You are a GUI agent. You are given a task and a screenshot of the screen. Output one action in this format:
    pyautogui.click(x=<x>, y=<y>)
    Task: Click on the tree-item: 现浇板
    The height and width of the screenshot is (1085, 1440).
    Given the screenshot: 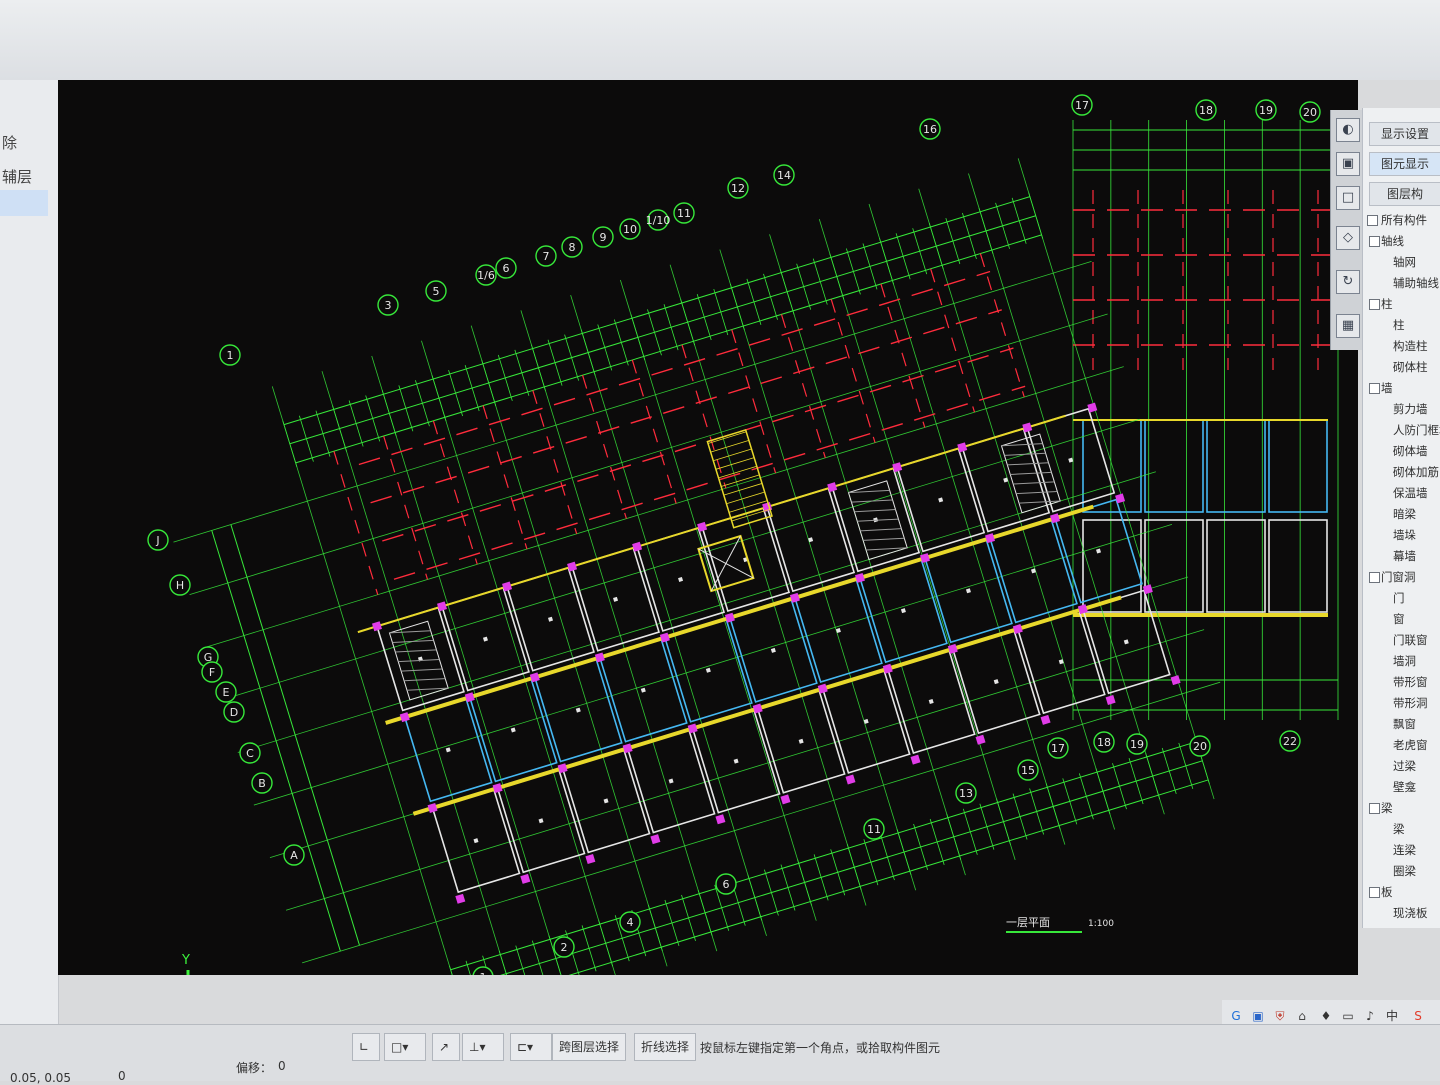 What is the action you would take?
    pyautogui.click(x=1410, y=913)
    